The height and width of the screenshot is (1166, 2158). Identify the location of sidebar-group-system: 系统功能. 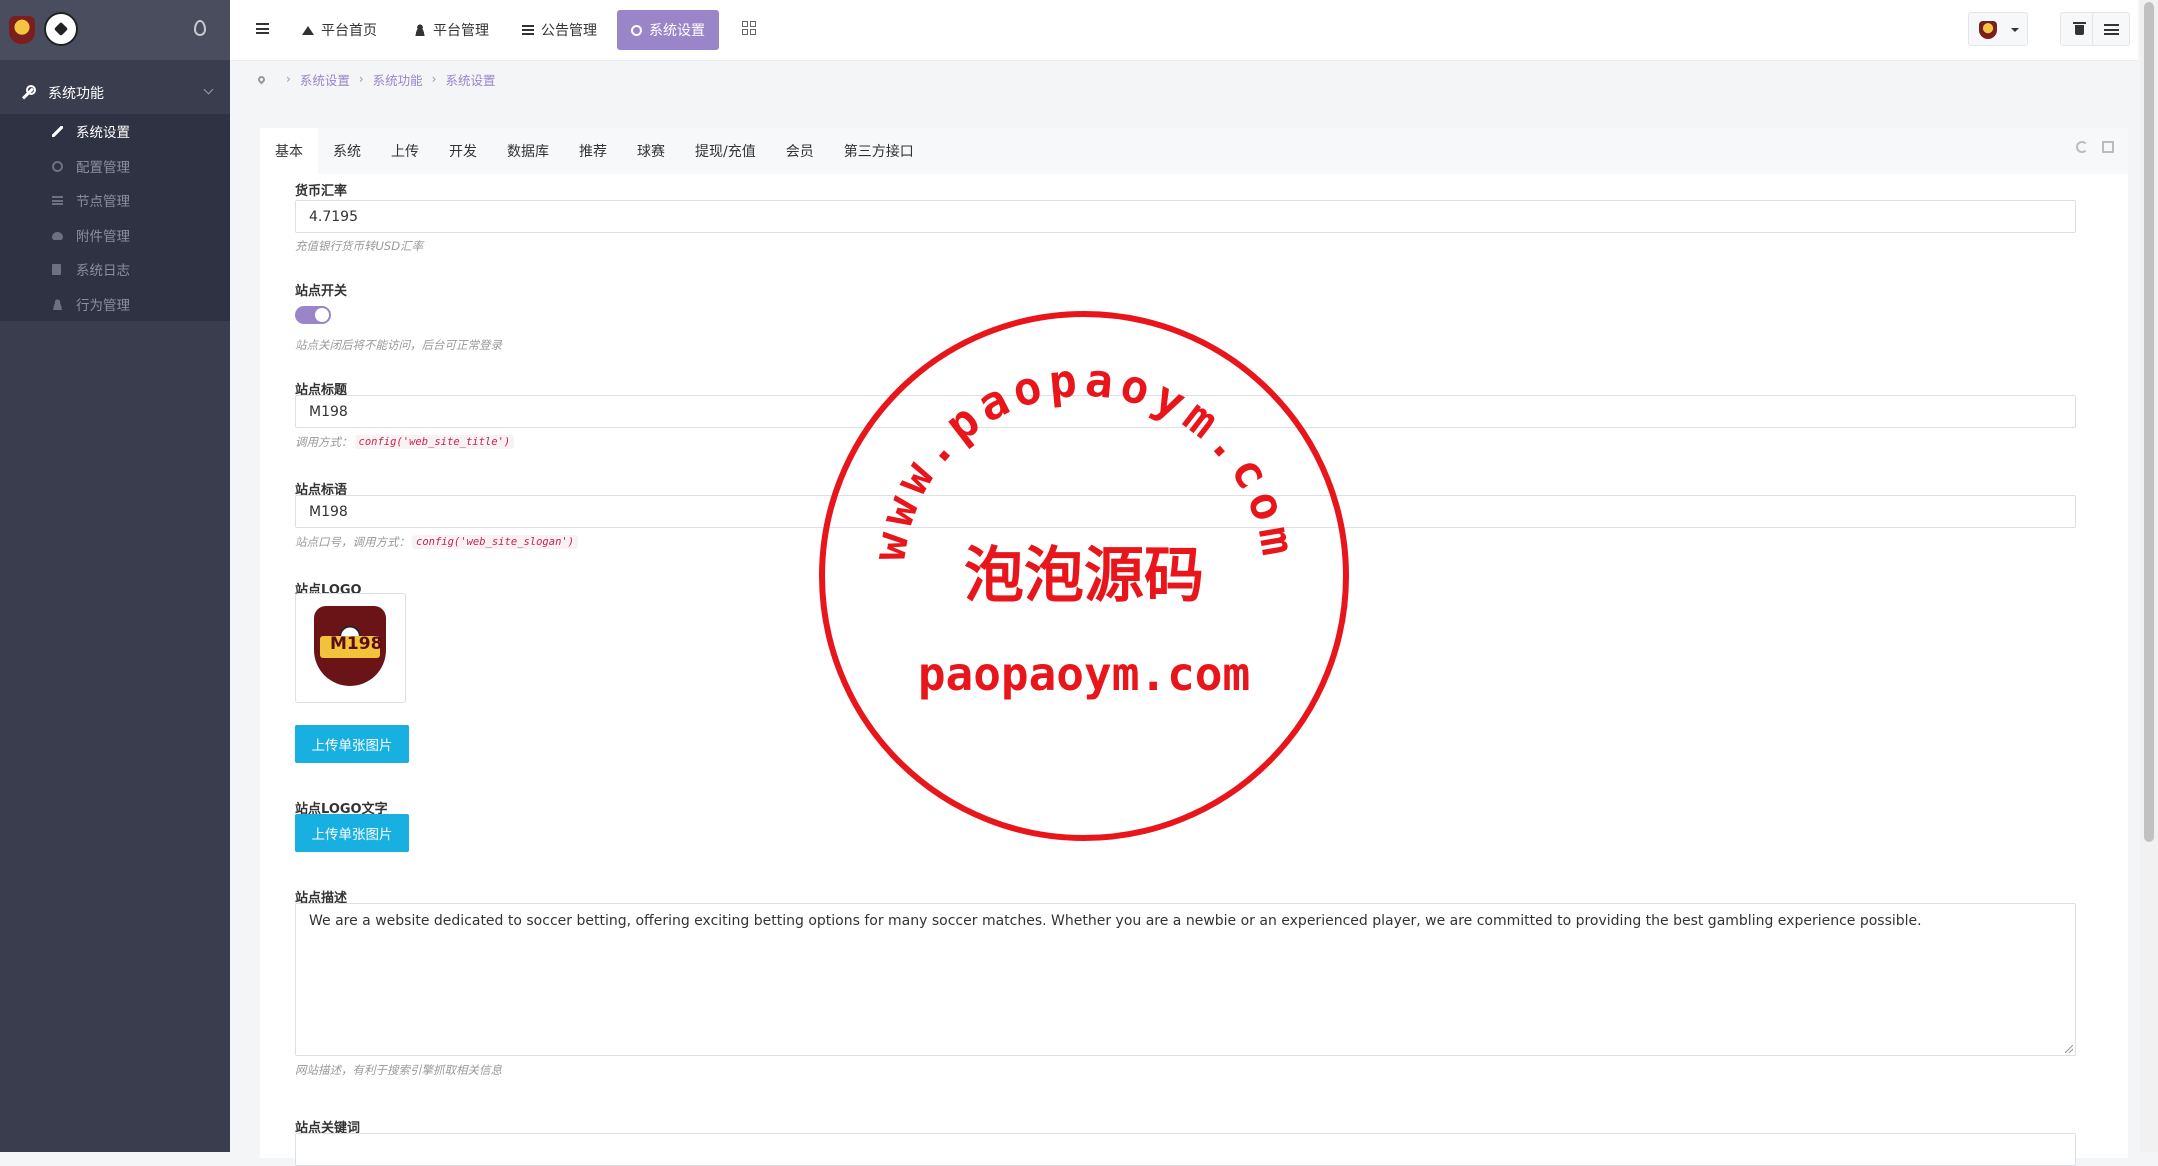
(115, 93).